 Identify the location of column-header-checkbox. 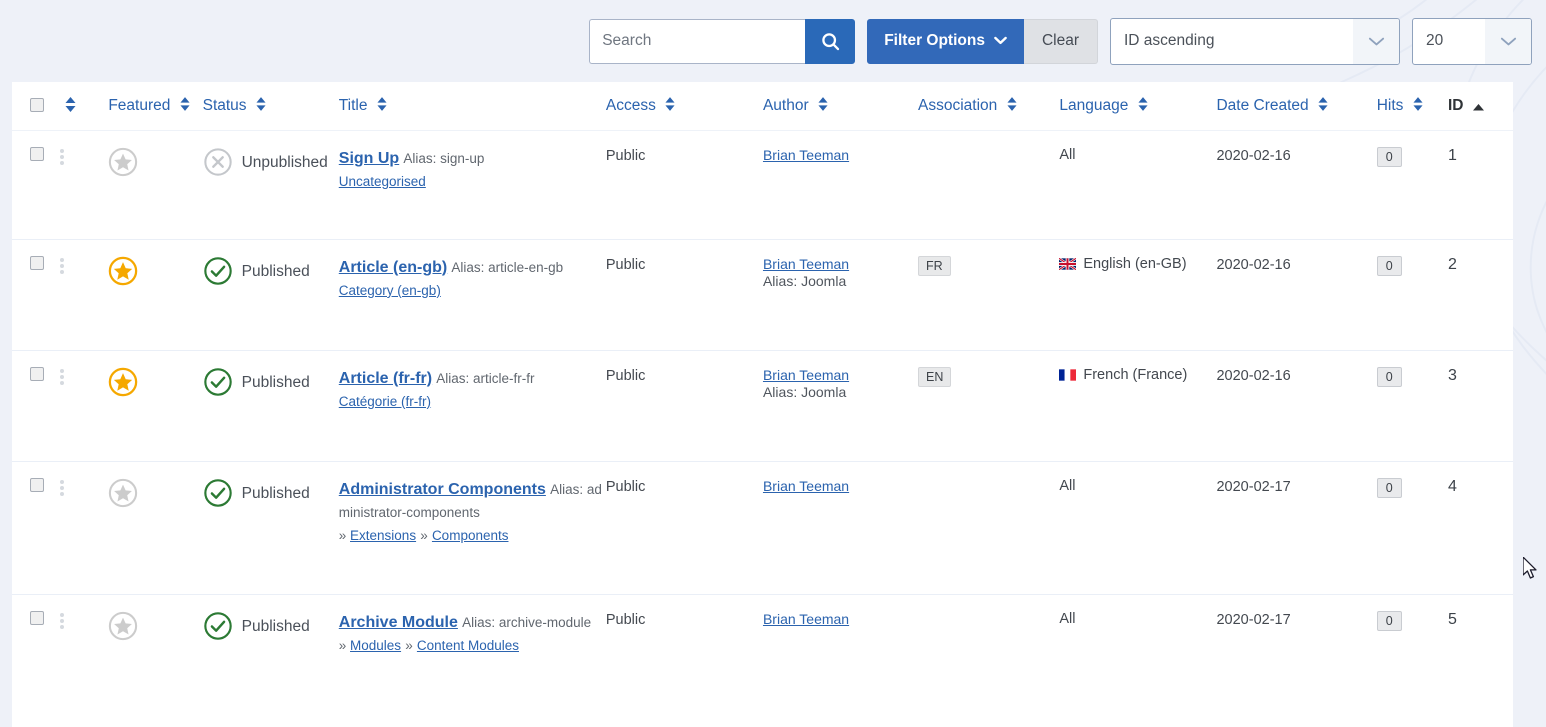
(36, 106).